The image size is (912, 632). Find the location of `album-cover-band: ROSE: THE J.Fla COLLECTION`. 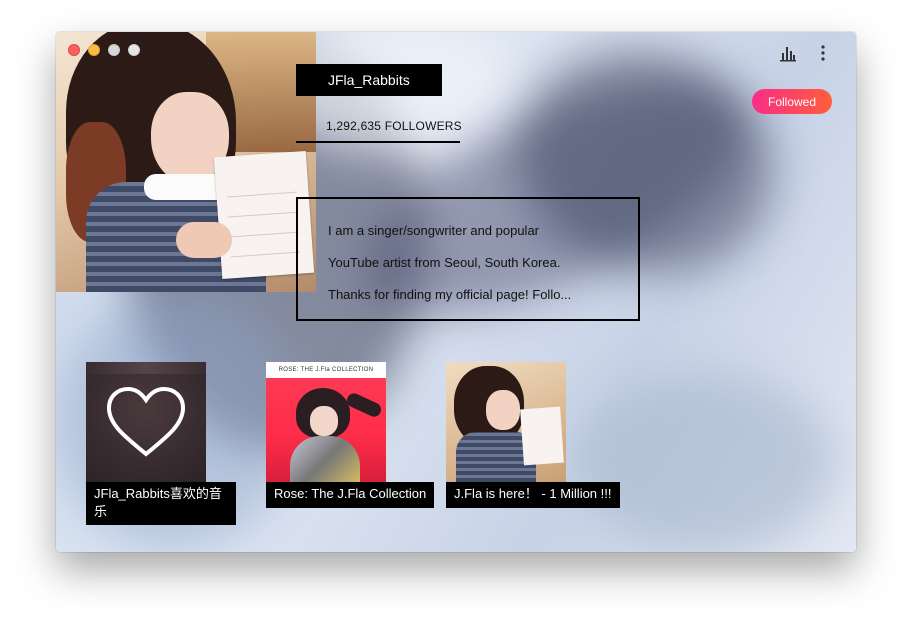

album-cover-band: ROSE: THE J.Fla COLLECTION is located at coordinates (326, 370).